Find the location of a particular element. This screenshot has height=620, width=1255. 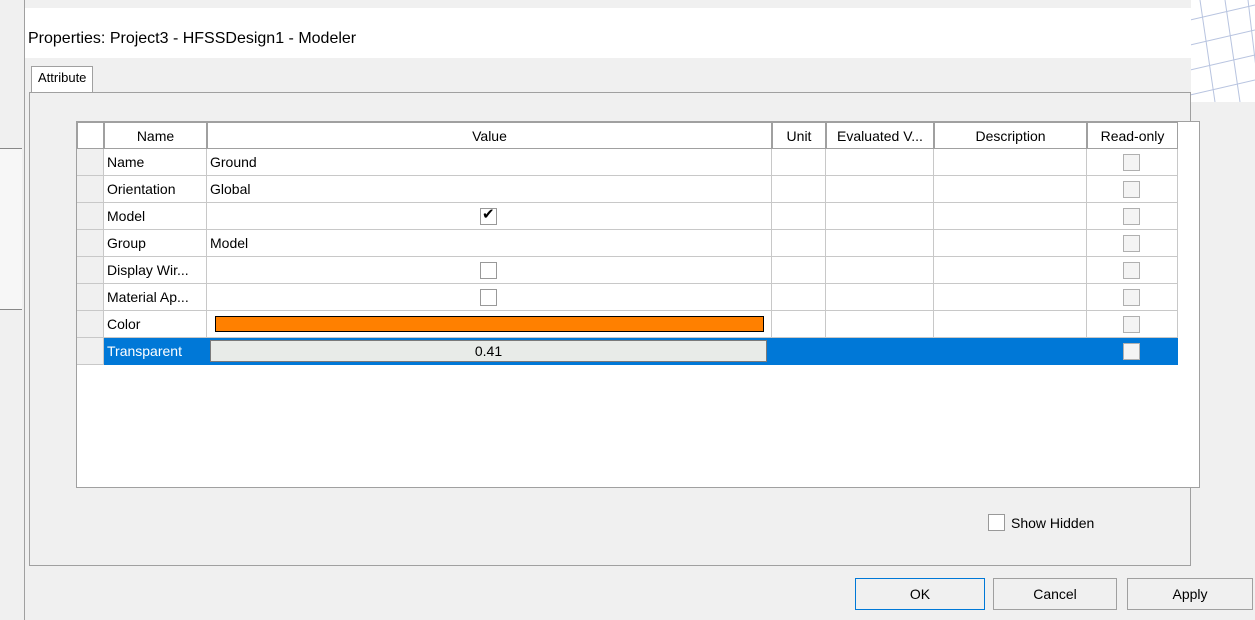

show-hidden-checkbox is located at coordinates (996, 522).